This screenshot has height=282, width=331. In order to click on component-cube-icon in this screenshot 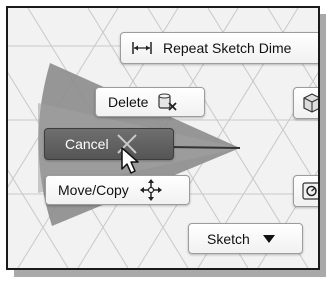, I will do `click(309, 103)`.